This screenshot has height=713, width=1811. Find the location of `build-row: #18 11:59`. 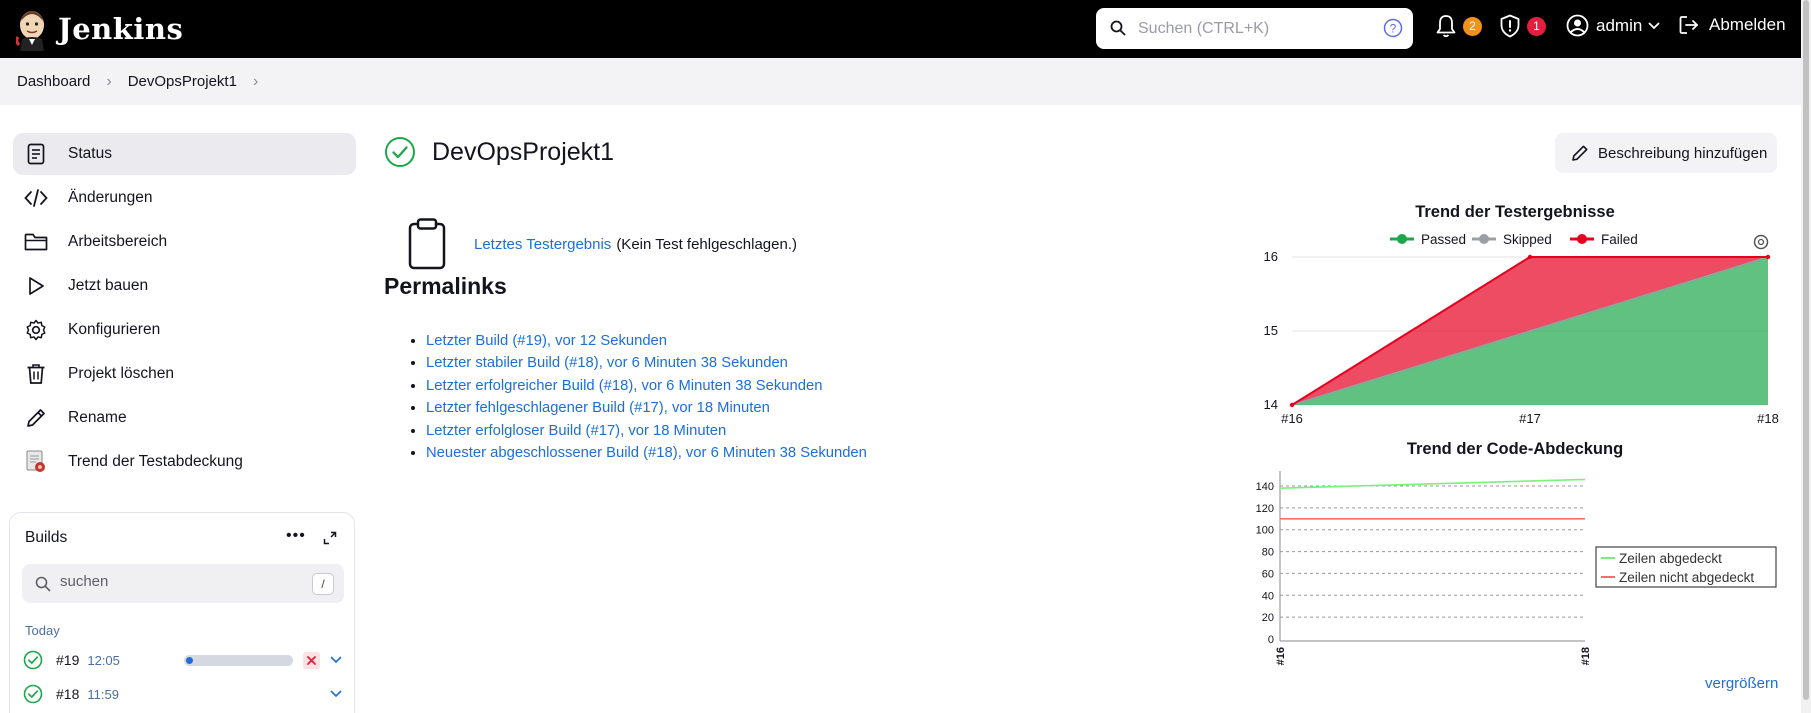

build-row: #18 11:59 is located at coordinates (185, 694).